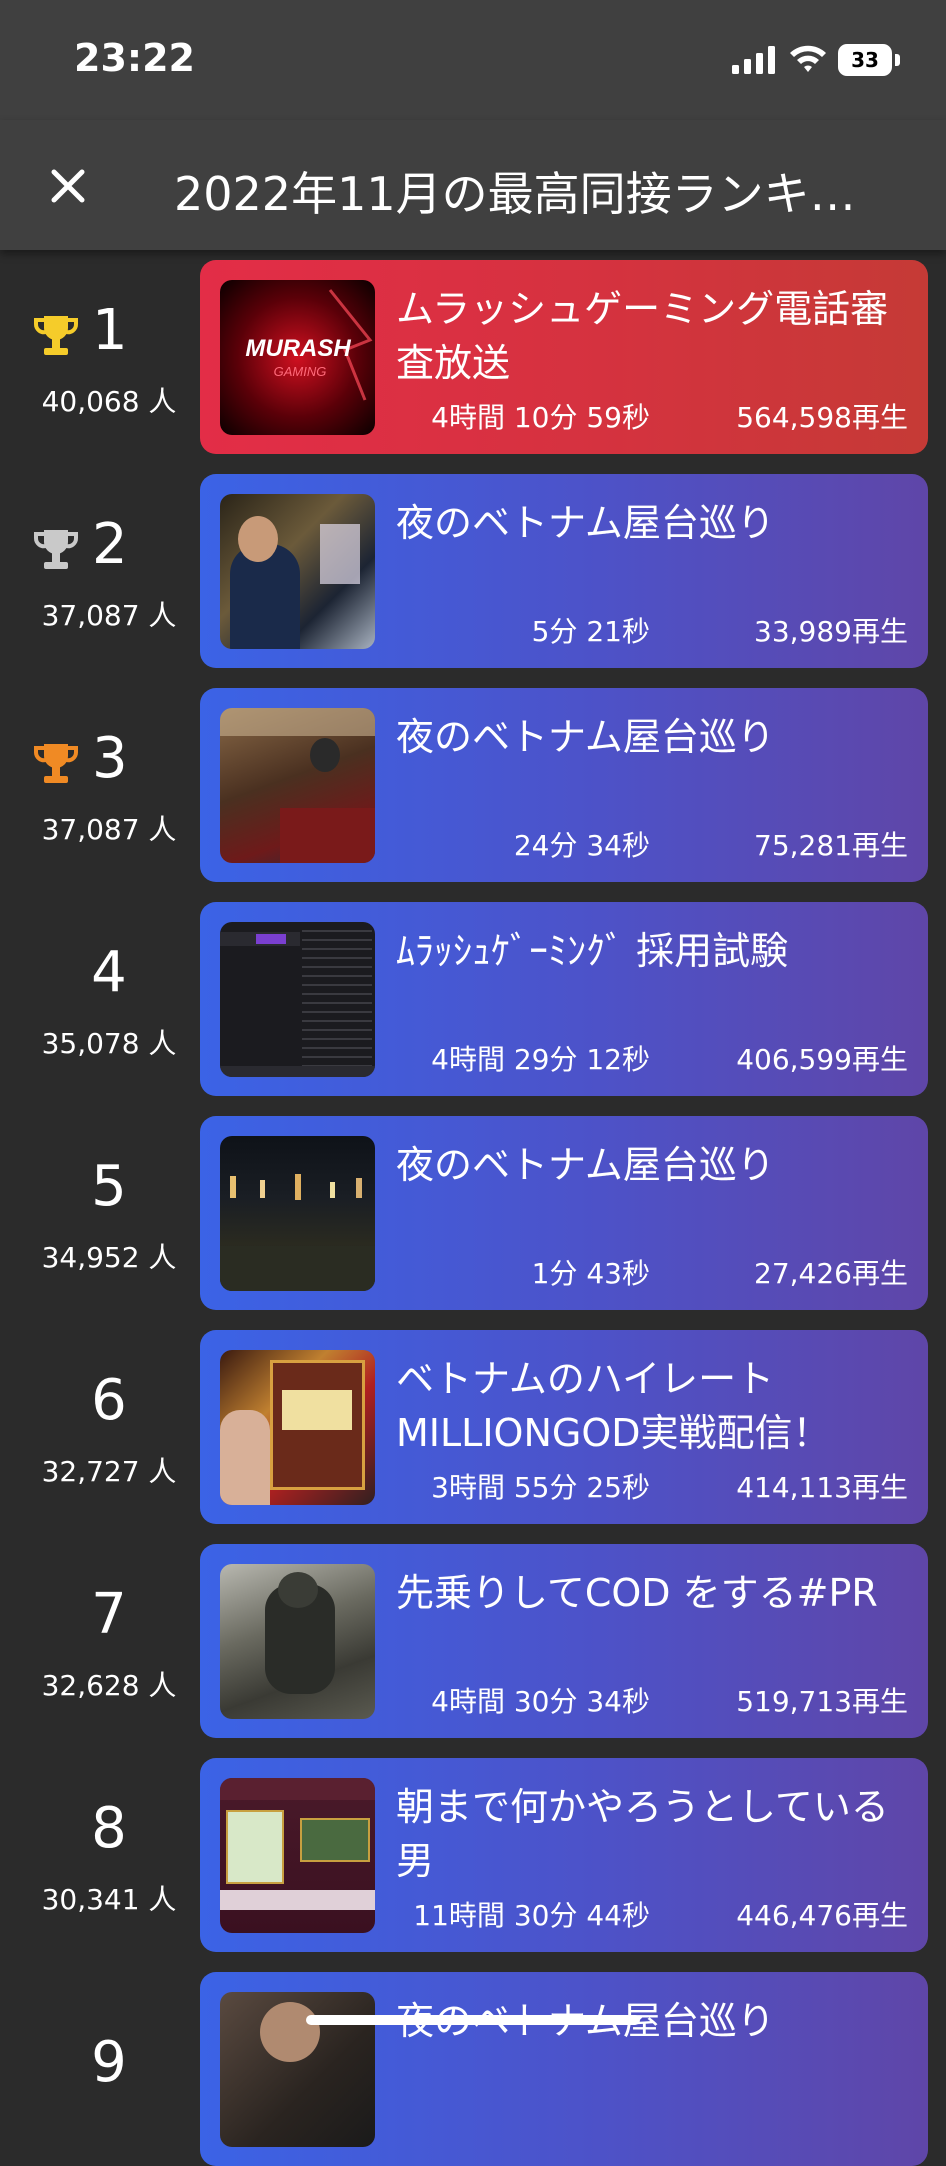 The image size is (946, 2166). I want to click on play-count: 446,476再生, so click(822, 1915).